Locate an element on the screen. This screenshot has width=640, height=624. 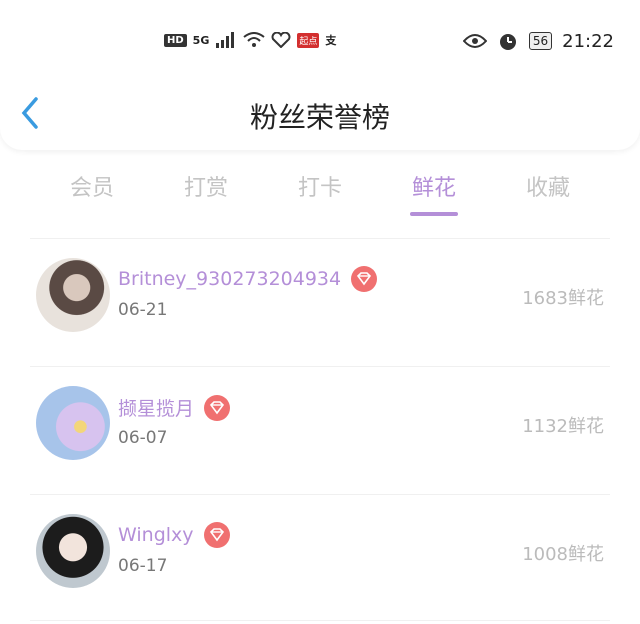
tab-checkin: 打卡 is located at coordinates (320, 186).